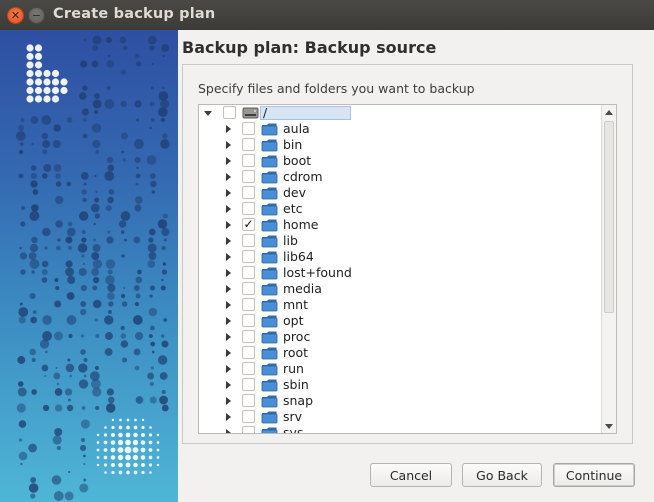 Image resolution: width=654 pixels, height=502 pixels. I want to click on tree-row: cdrom, so click(400, 177).